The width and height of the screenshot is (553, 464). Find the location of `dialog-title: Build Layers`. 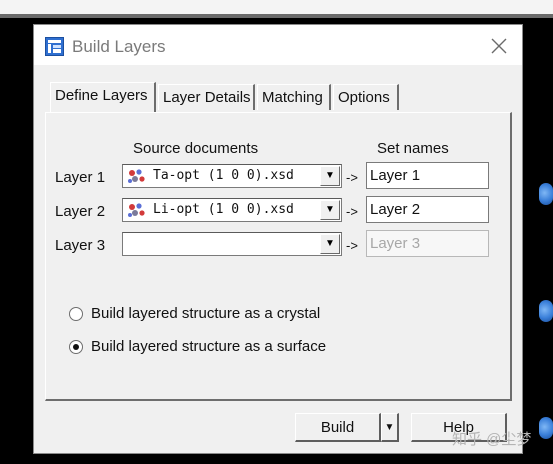

dialog-title: Build Layers is located at coordinates (119, 46).